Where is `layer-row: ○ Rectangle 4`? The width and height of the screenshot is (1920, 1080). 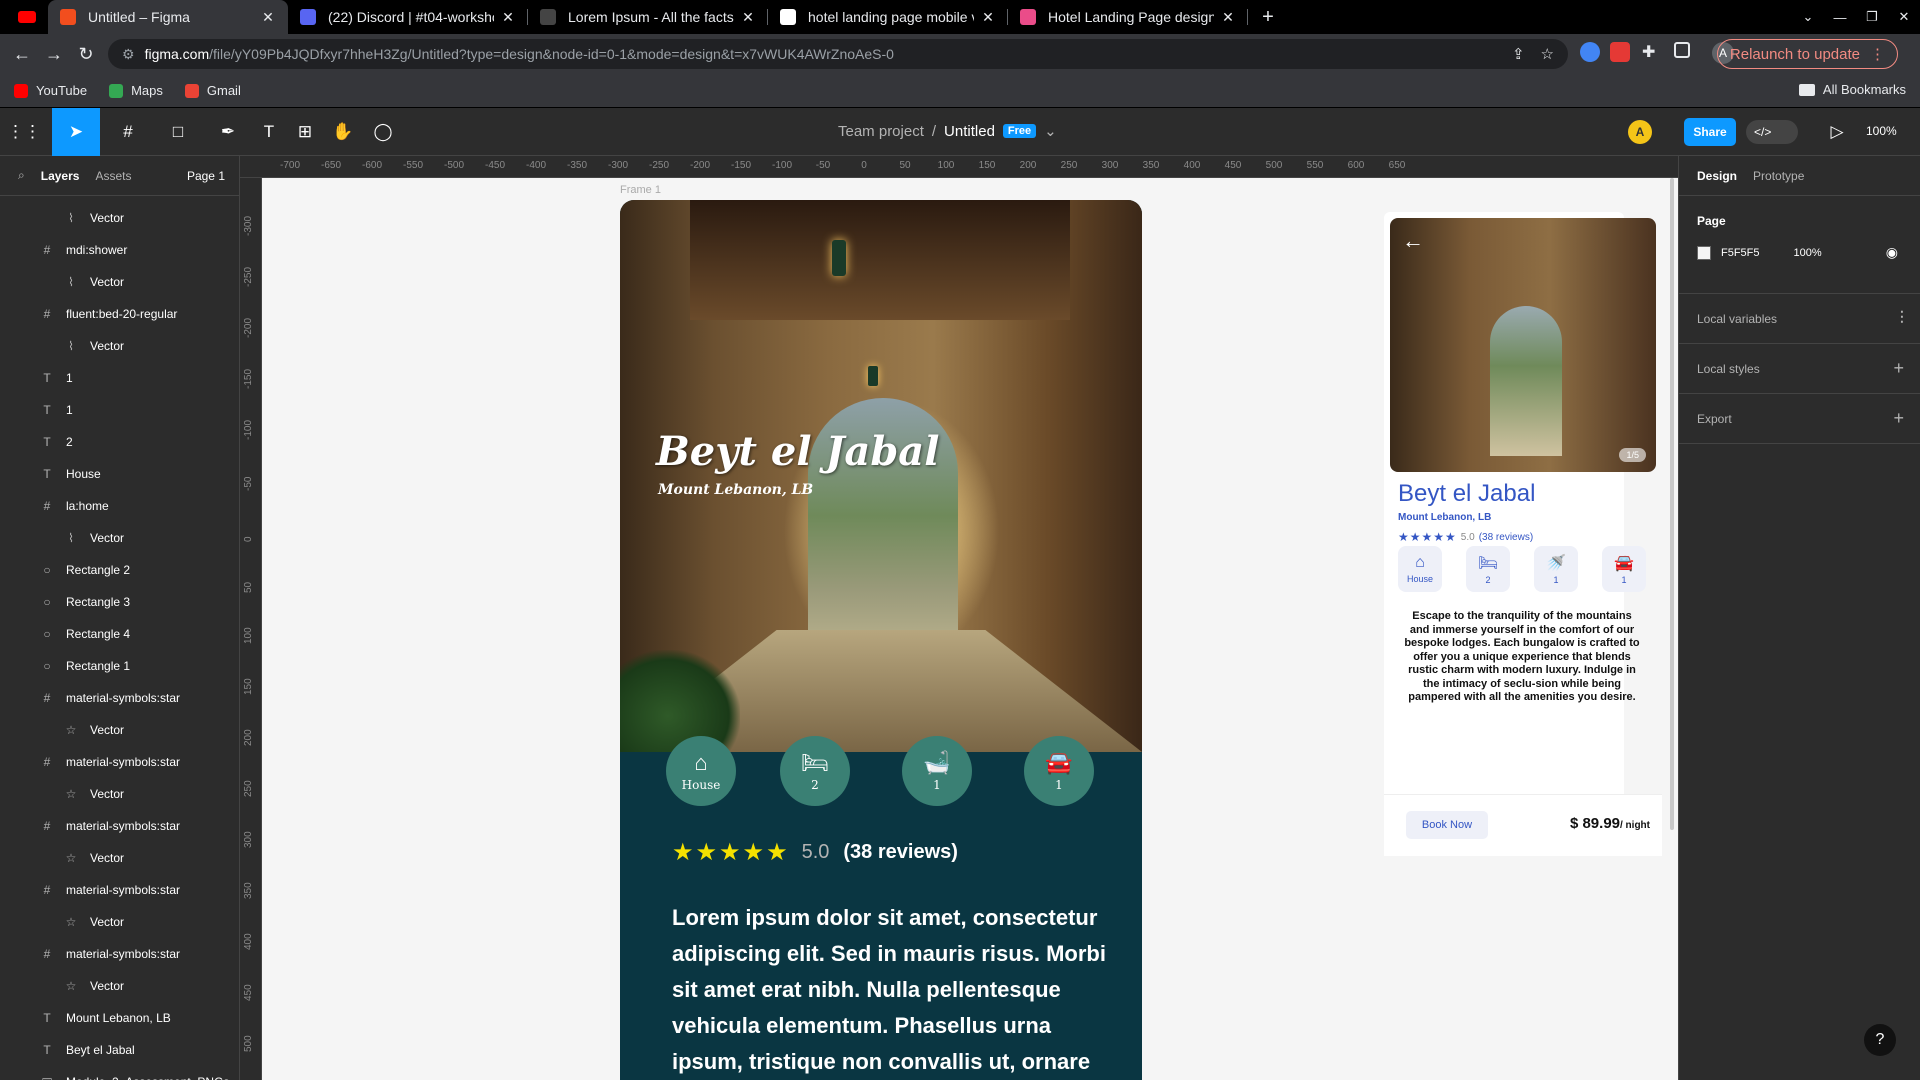 layer-row: ○ Rectangle 4 is located at coordinates (119, 634).